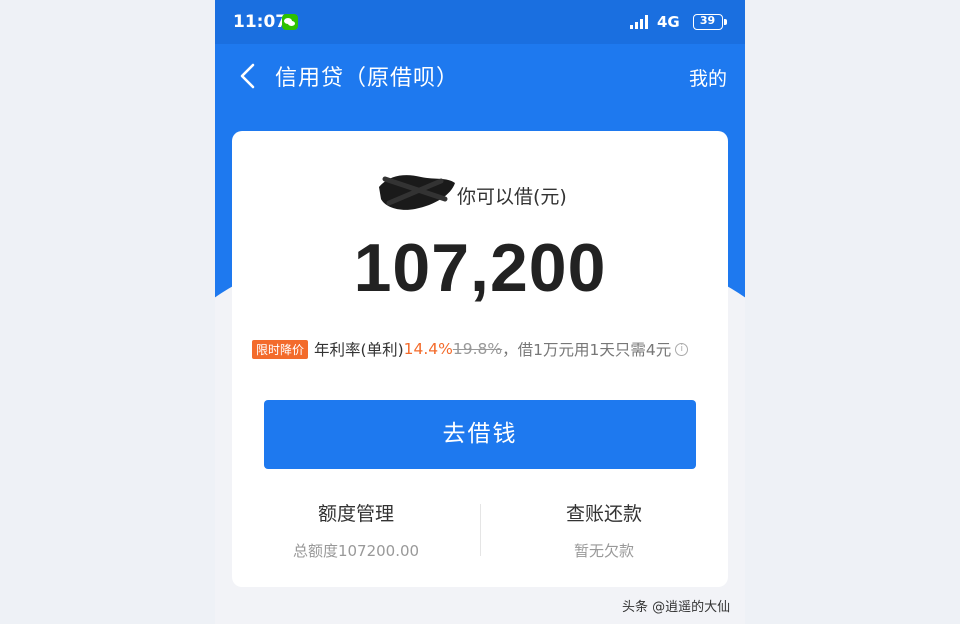 The image size is (960, 624). Describe the element at coordinates (668, 22) in the screenshot. I see `network-type: 4G` at that location.